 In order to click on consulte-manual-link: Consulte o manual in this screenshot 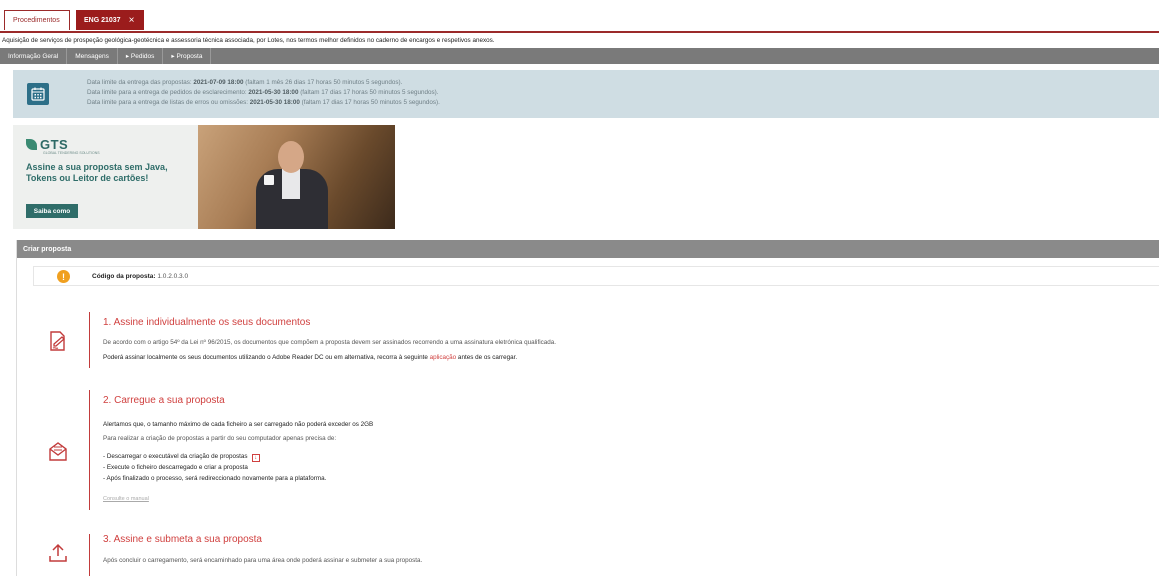, I will do `click(126, 499)`.